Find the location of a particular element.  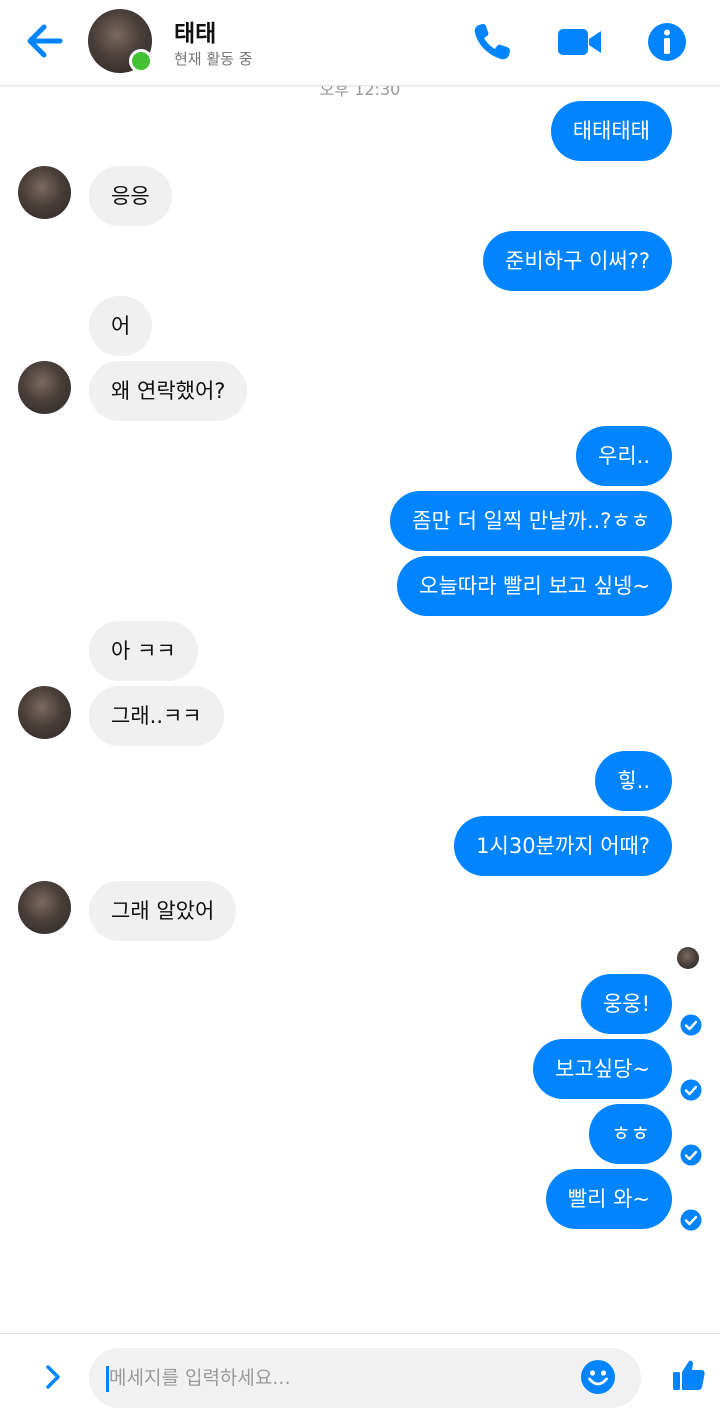

outgoing-message: 태태태태 is located at coordinates (611, 131).